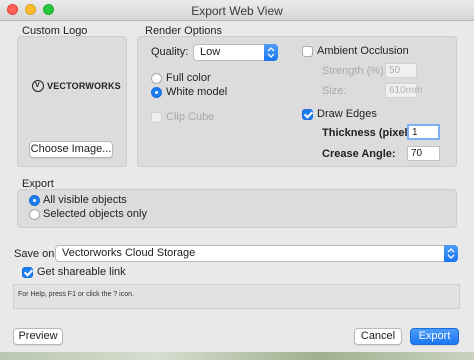  I want to click on all-visible-radio, so click(34, 200).